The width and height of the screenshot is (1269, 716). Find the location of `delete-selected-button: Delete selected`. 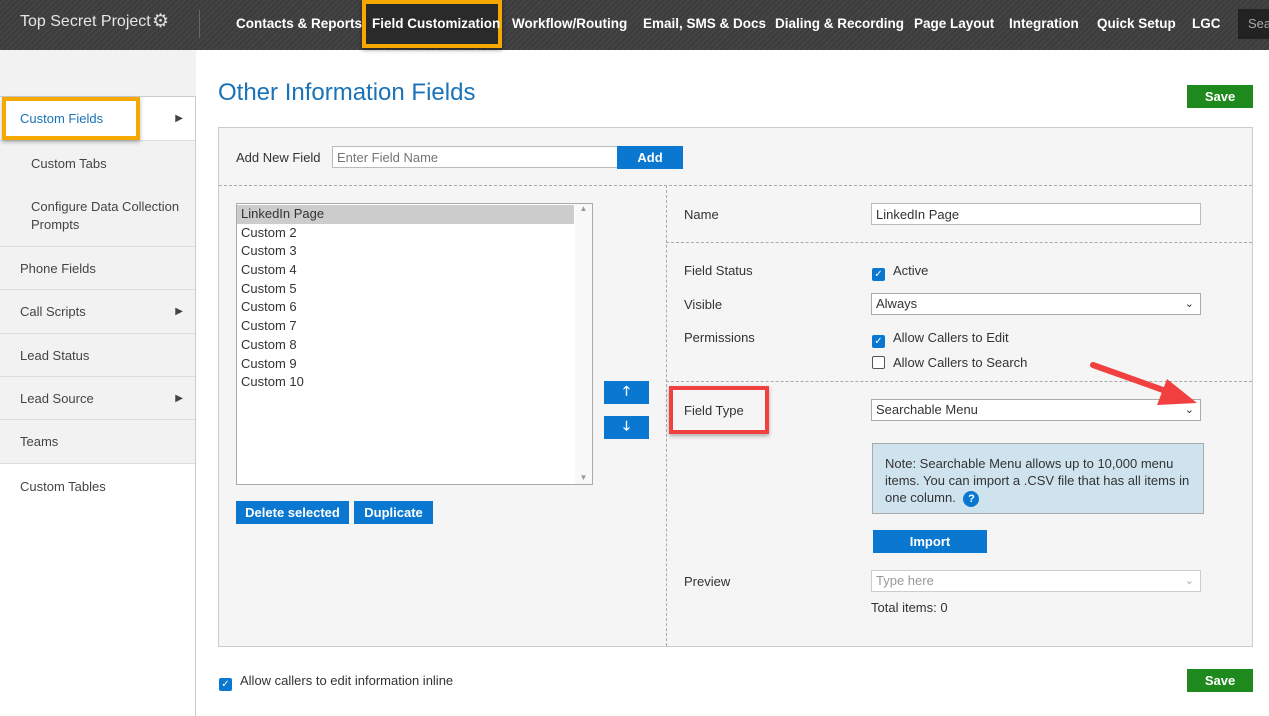

delete-selected-button: Delete selected is located at coordinates (292, 512).